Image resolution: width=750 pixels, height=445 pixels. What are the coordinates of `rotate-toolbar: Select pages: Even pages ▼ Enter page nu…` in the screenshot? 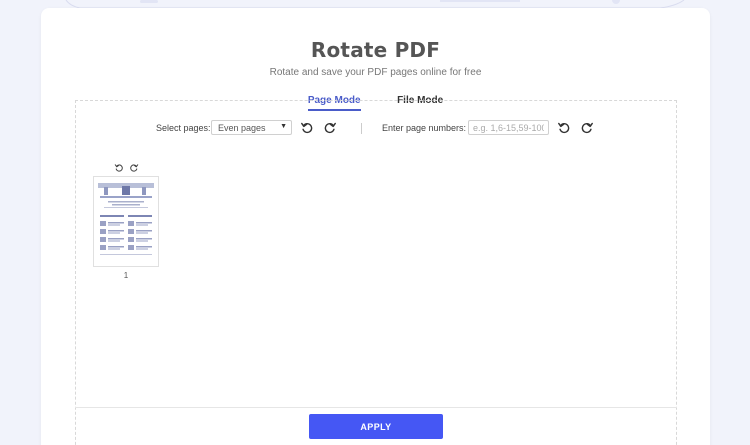 It's located at (376, 129).